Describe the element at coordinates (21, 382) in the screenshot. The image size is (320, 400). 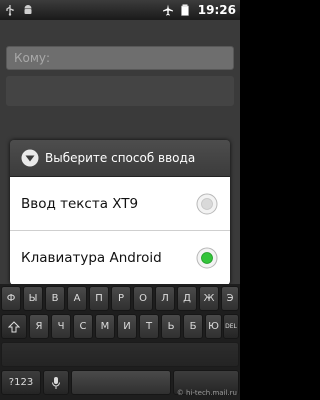
I see `mode-key: ?123` at that location.